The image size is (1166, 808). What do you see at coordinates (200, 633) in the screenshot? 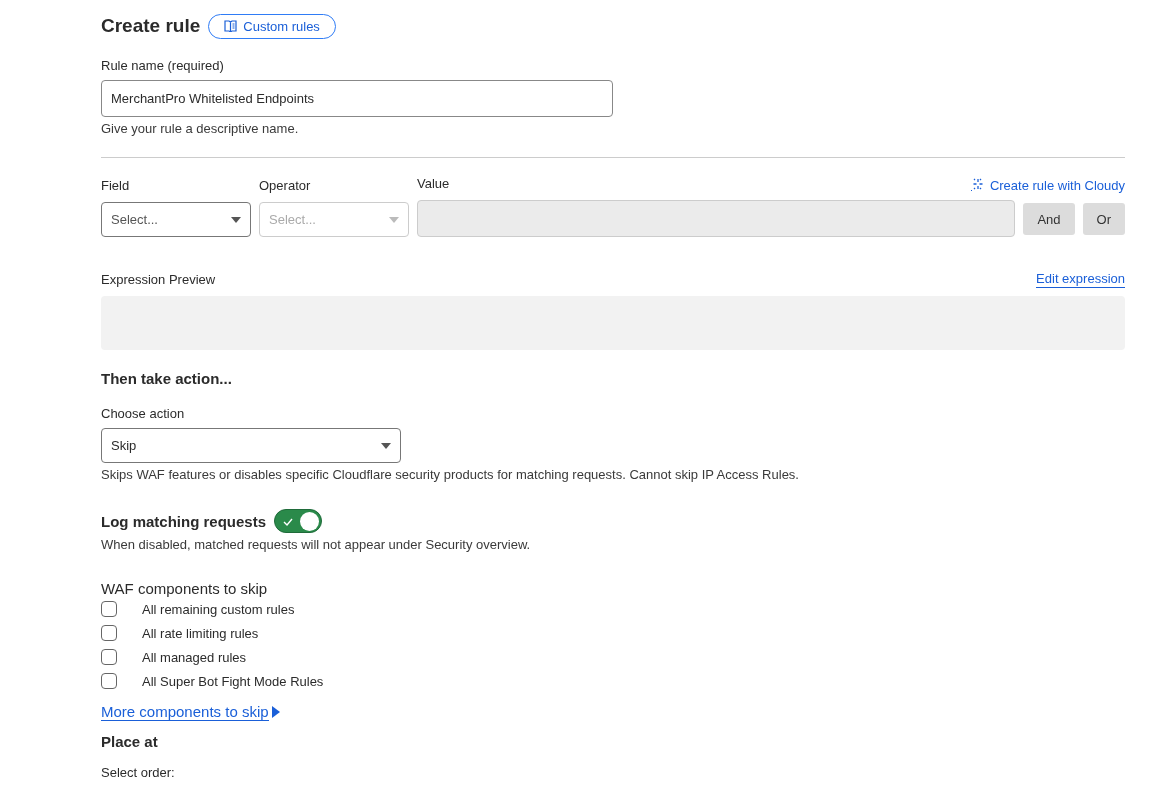
I see `checkbox-label: All rate limiting rules` at bounding box center [200, 633].